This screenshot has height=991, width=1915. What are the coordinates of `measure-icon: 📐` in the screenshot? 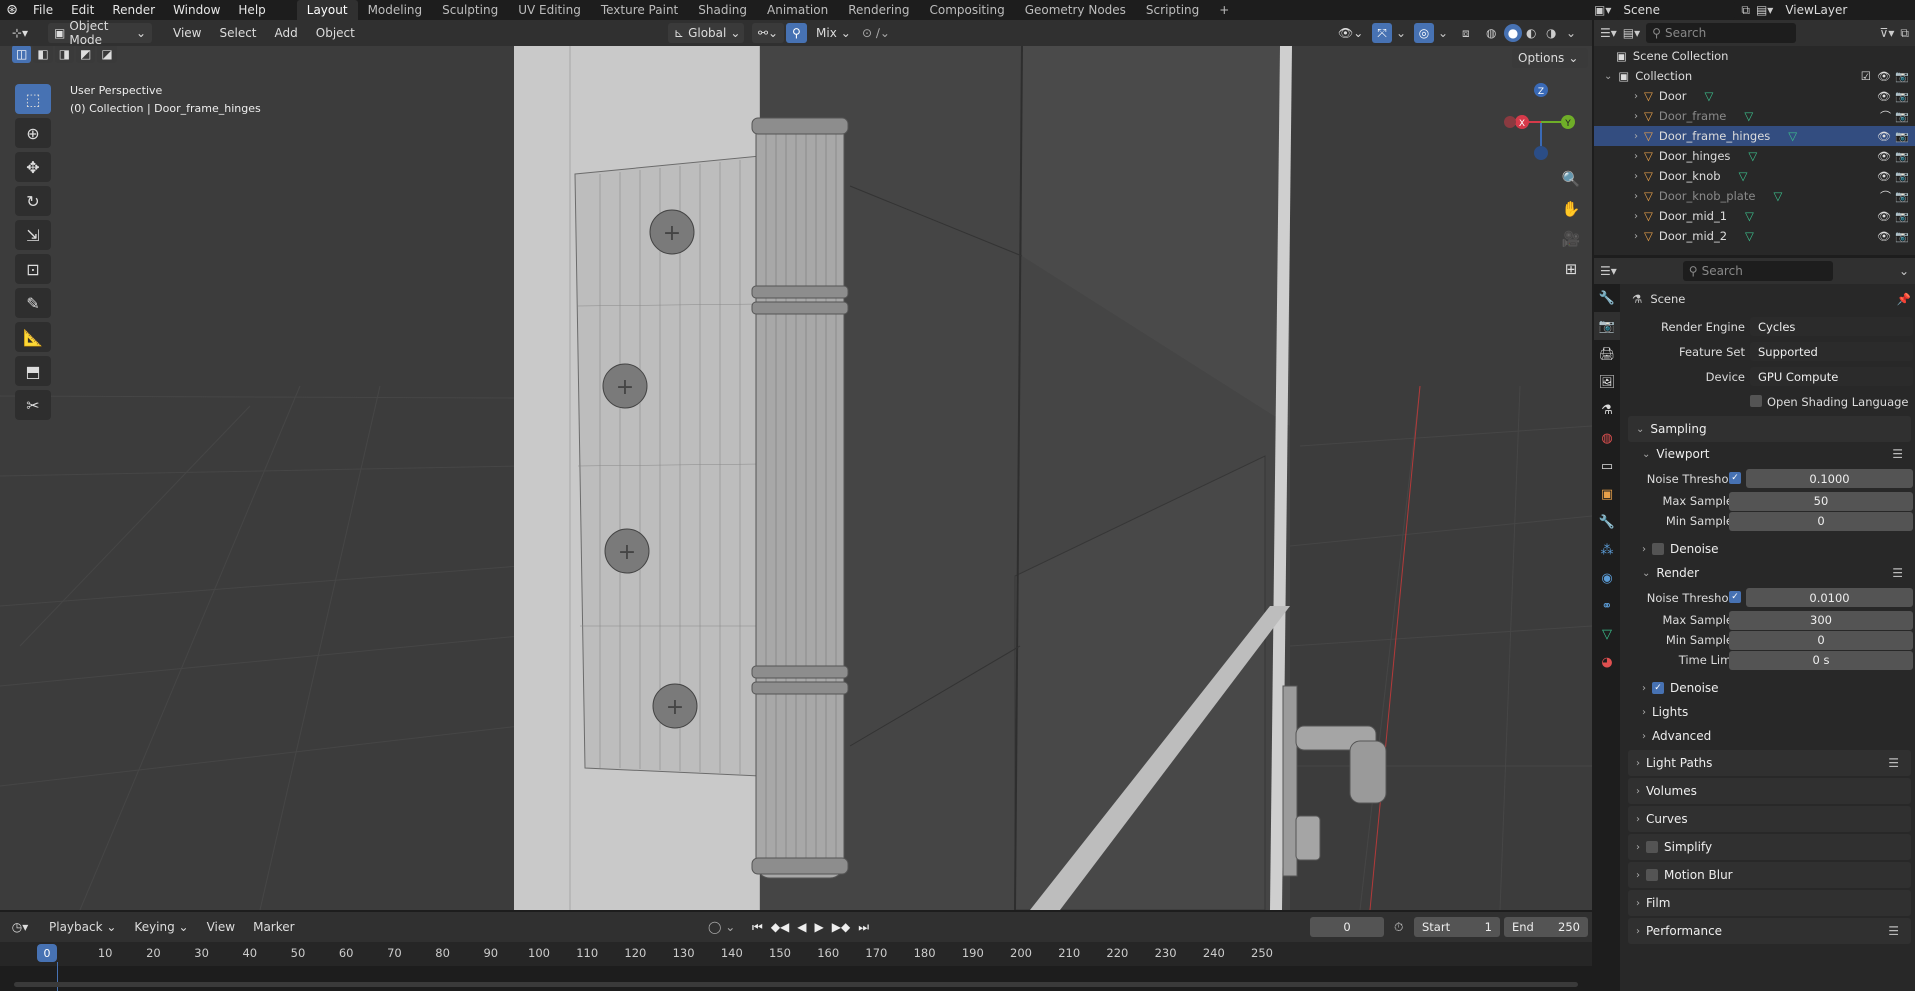 It's located at (33, 337).